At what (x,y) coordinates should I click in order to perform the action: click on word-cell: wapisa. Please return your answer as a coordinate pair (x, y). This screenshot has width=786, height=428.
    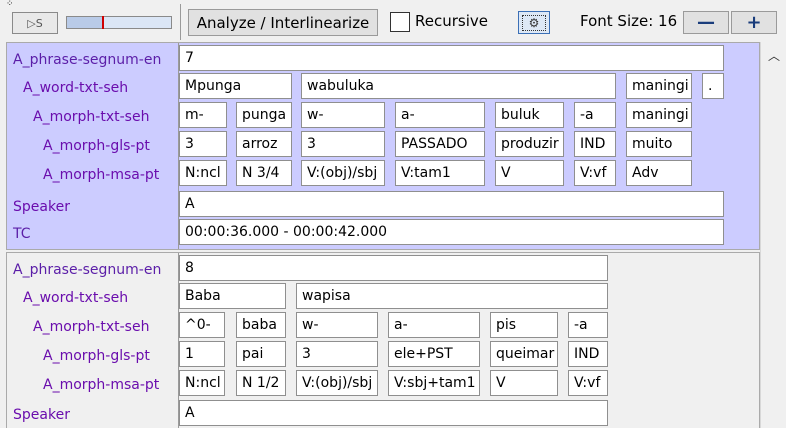
    Looking at the image, I should click on (452, 296).